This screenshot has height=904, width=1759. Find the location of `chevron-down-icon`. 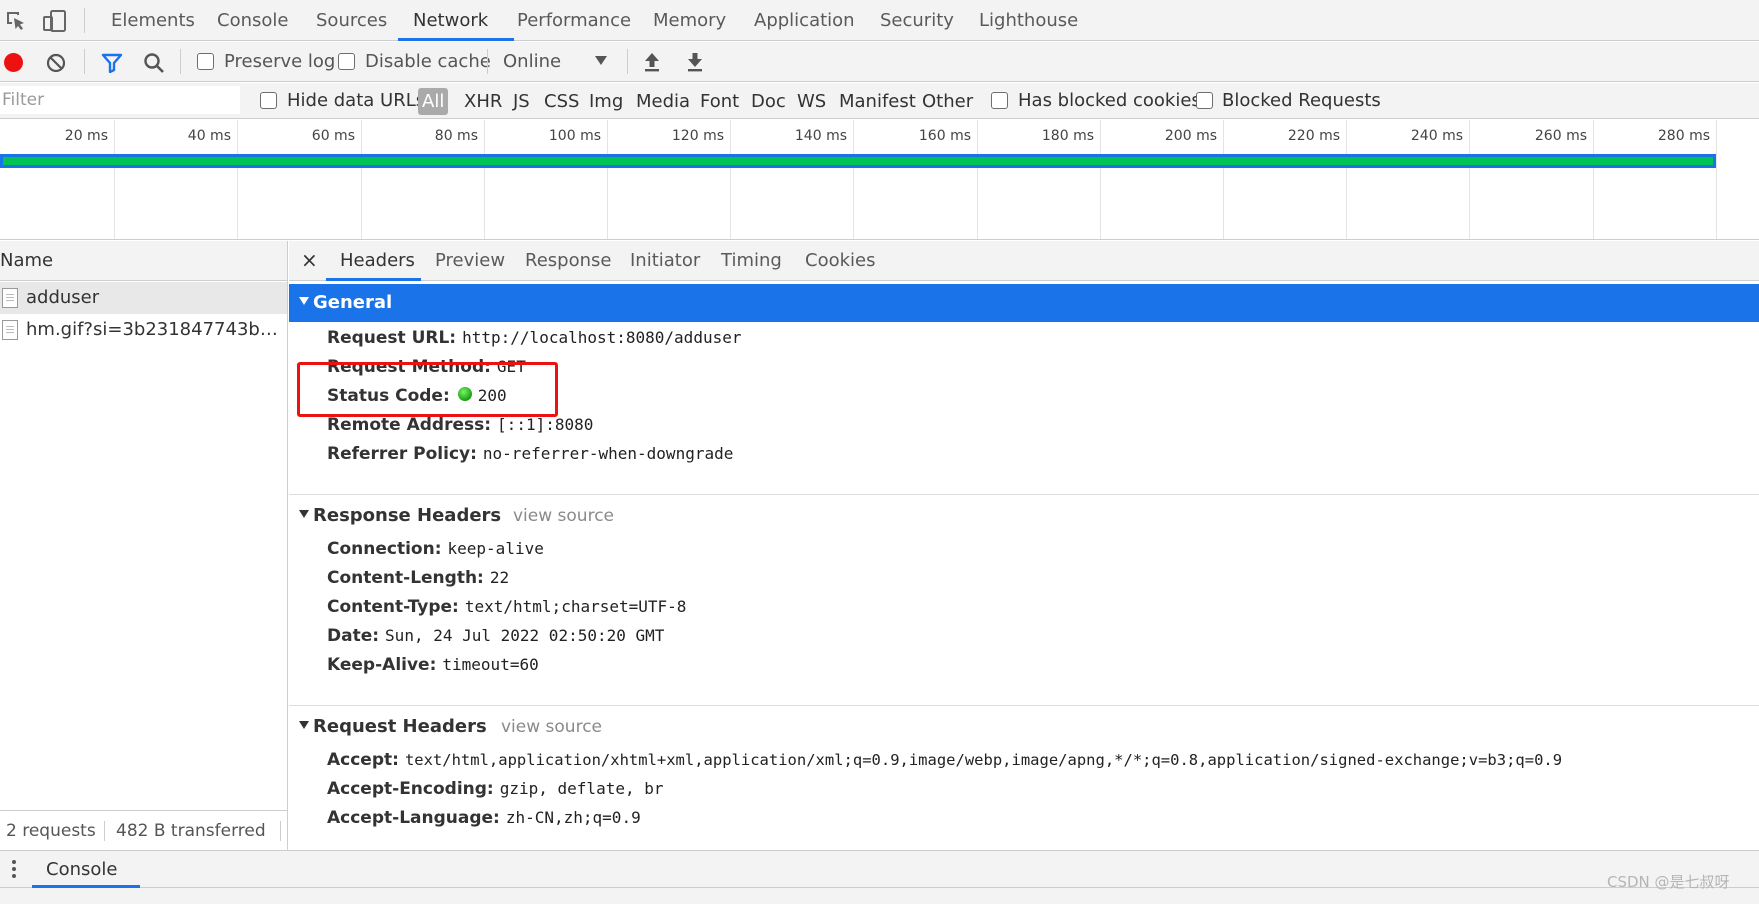

chevron-down-icon is located at coordinates (601, 60).